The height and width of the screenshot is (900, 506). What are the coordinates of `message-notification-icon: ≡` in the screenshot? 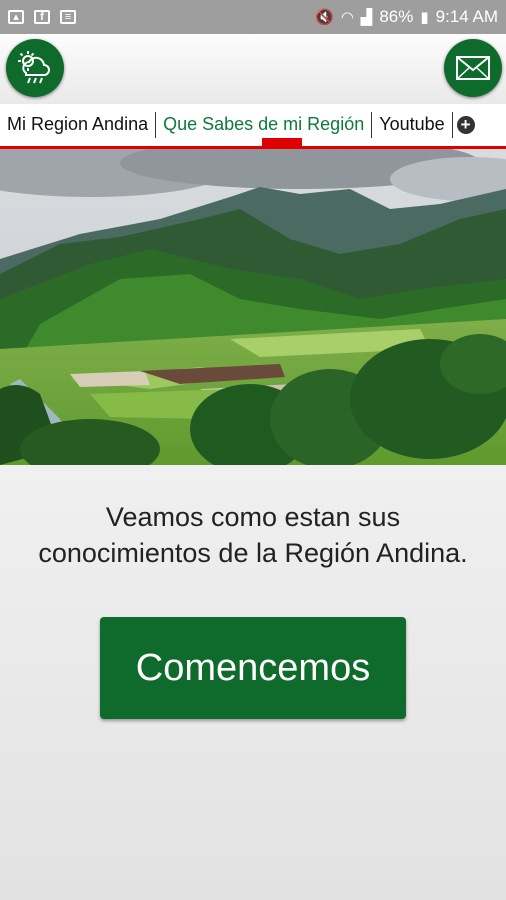 It's located at (68, 17).